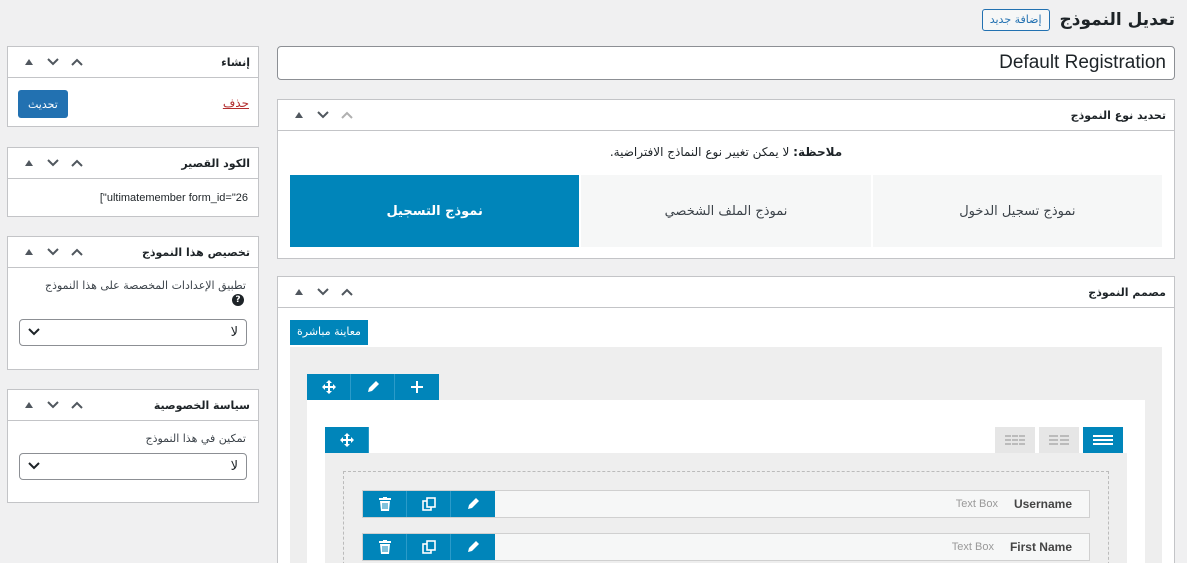 This screenshot has width=1187, height=563. Describe the element at coordinates (238, 300) in the screenshot. I see `help-icon: ?` at that location.